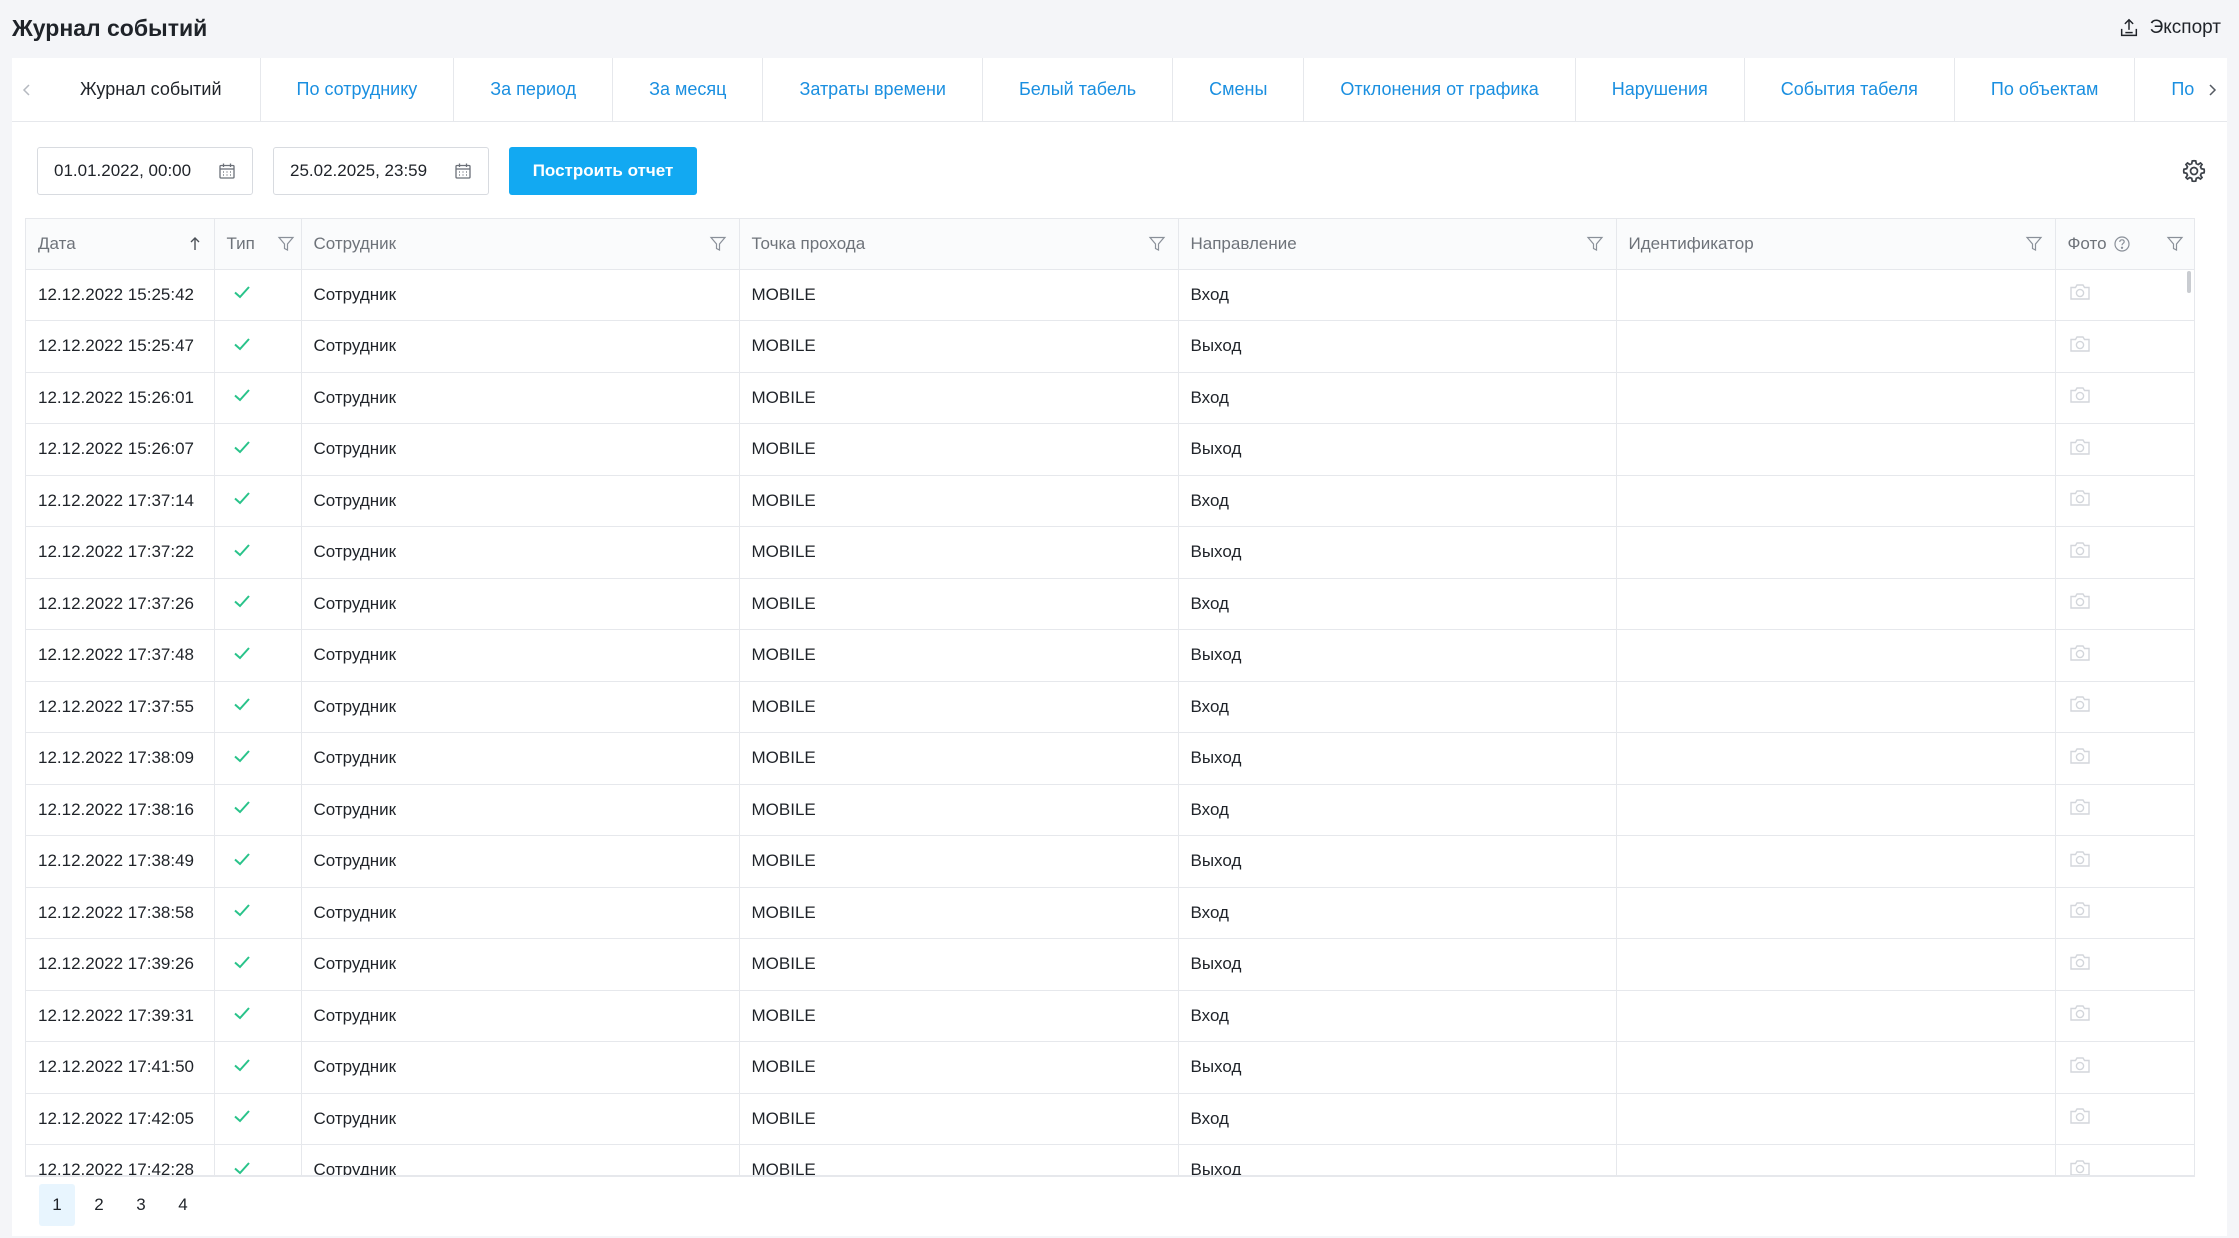 This screenshot has width=2239, height=1238. What do you see at coordinates (2045, 89) in the screenshot?
I see `tab-10: По объектам` at bounding box center [2045, 89].